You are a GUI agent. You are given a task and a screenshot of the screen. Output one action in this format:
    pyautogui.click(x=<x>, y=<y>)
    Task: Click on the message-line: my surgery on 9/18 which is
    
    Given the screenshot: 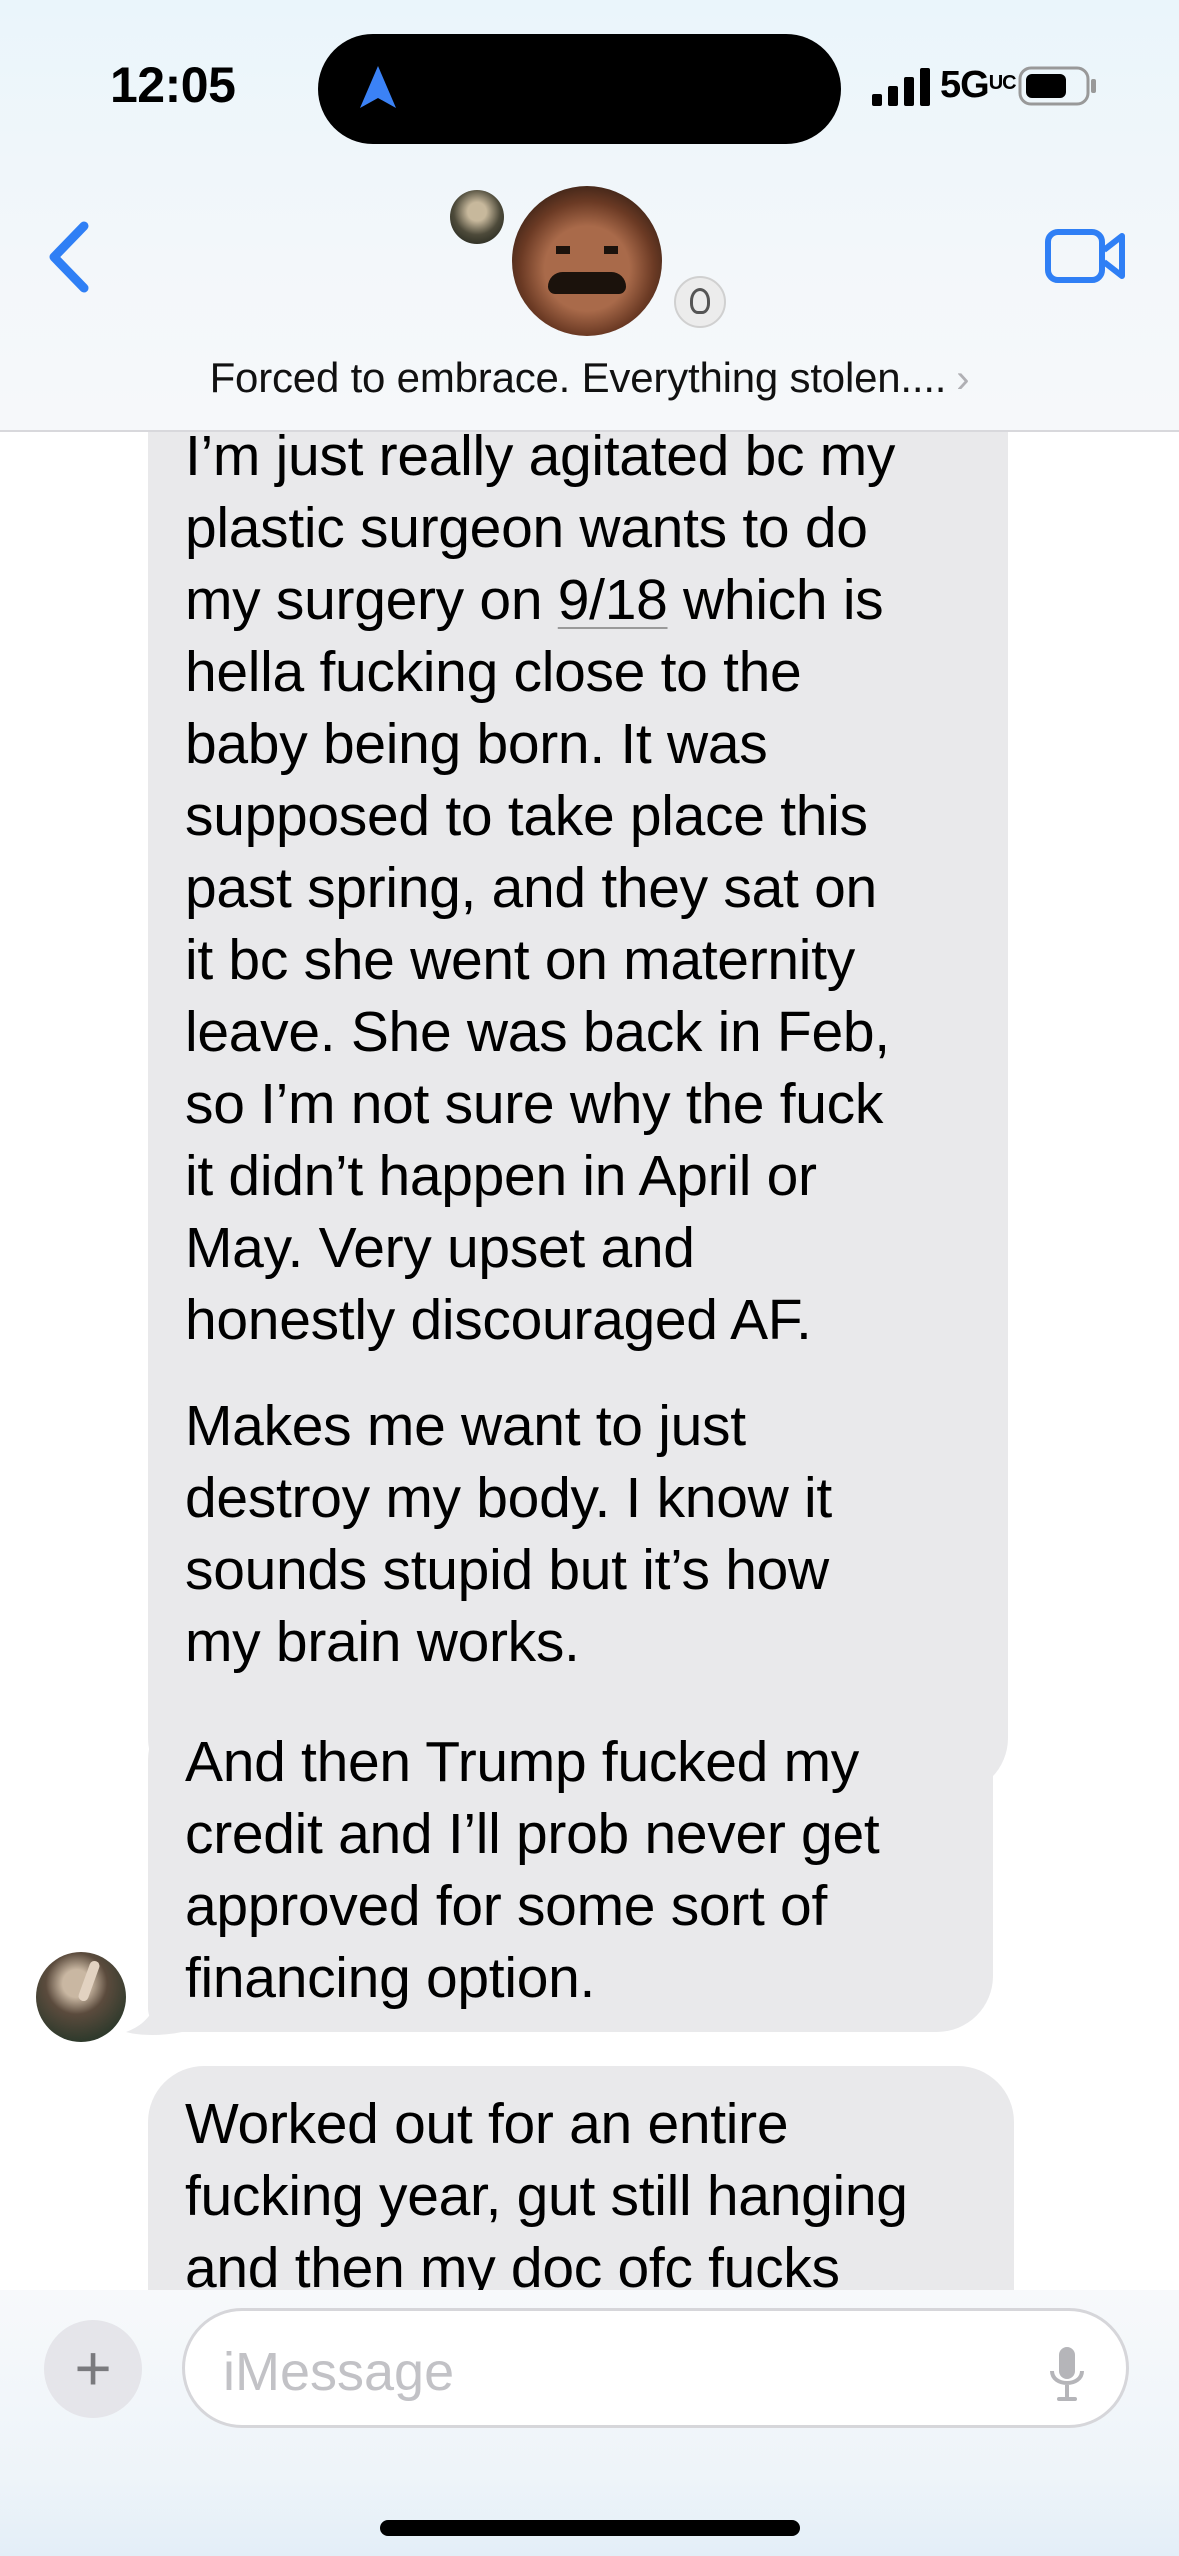 What is the action you would take?
    pyautogui.click(x=534, y=600)
    